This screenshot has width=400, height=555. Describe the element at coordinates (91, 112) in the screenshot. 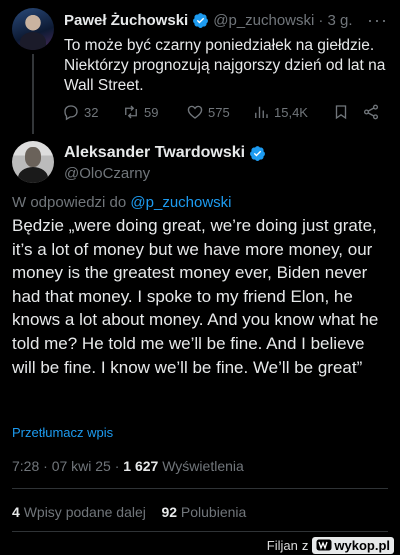

I see `reply-count: 32` at that location.